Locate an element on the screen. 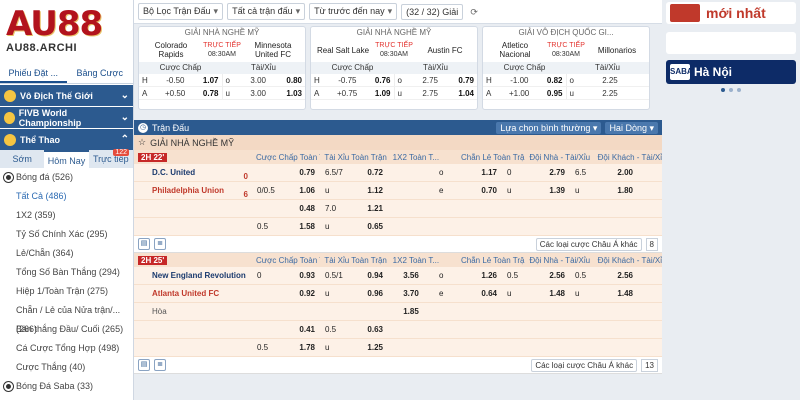 Image resolution: width=800 pixels, height=400 pixels. odds-cell: 6.5/7 0.72 is located at coordinates (354, 172).